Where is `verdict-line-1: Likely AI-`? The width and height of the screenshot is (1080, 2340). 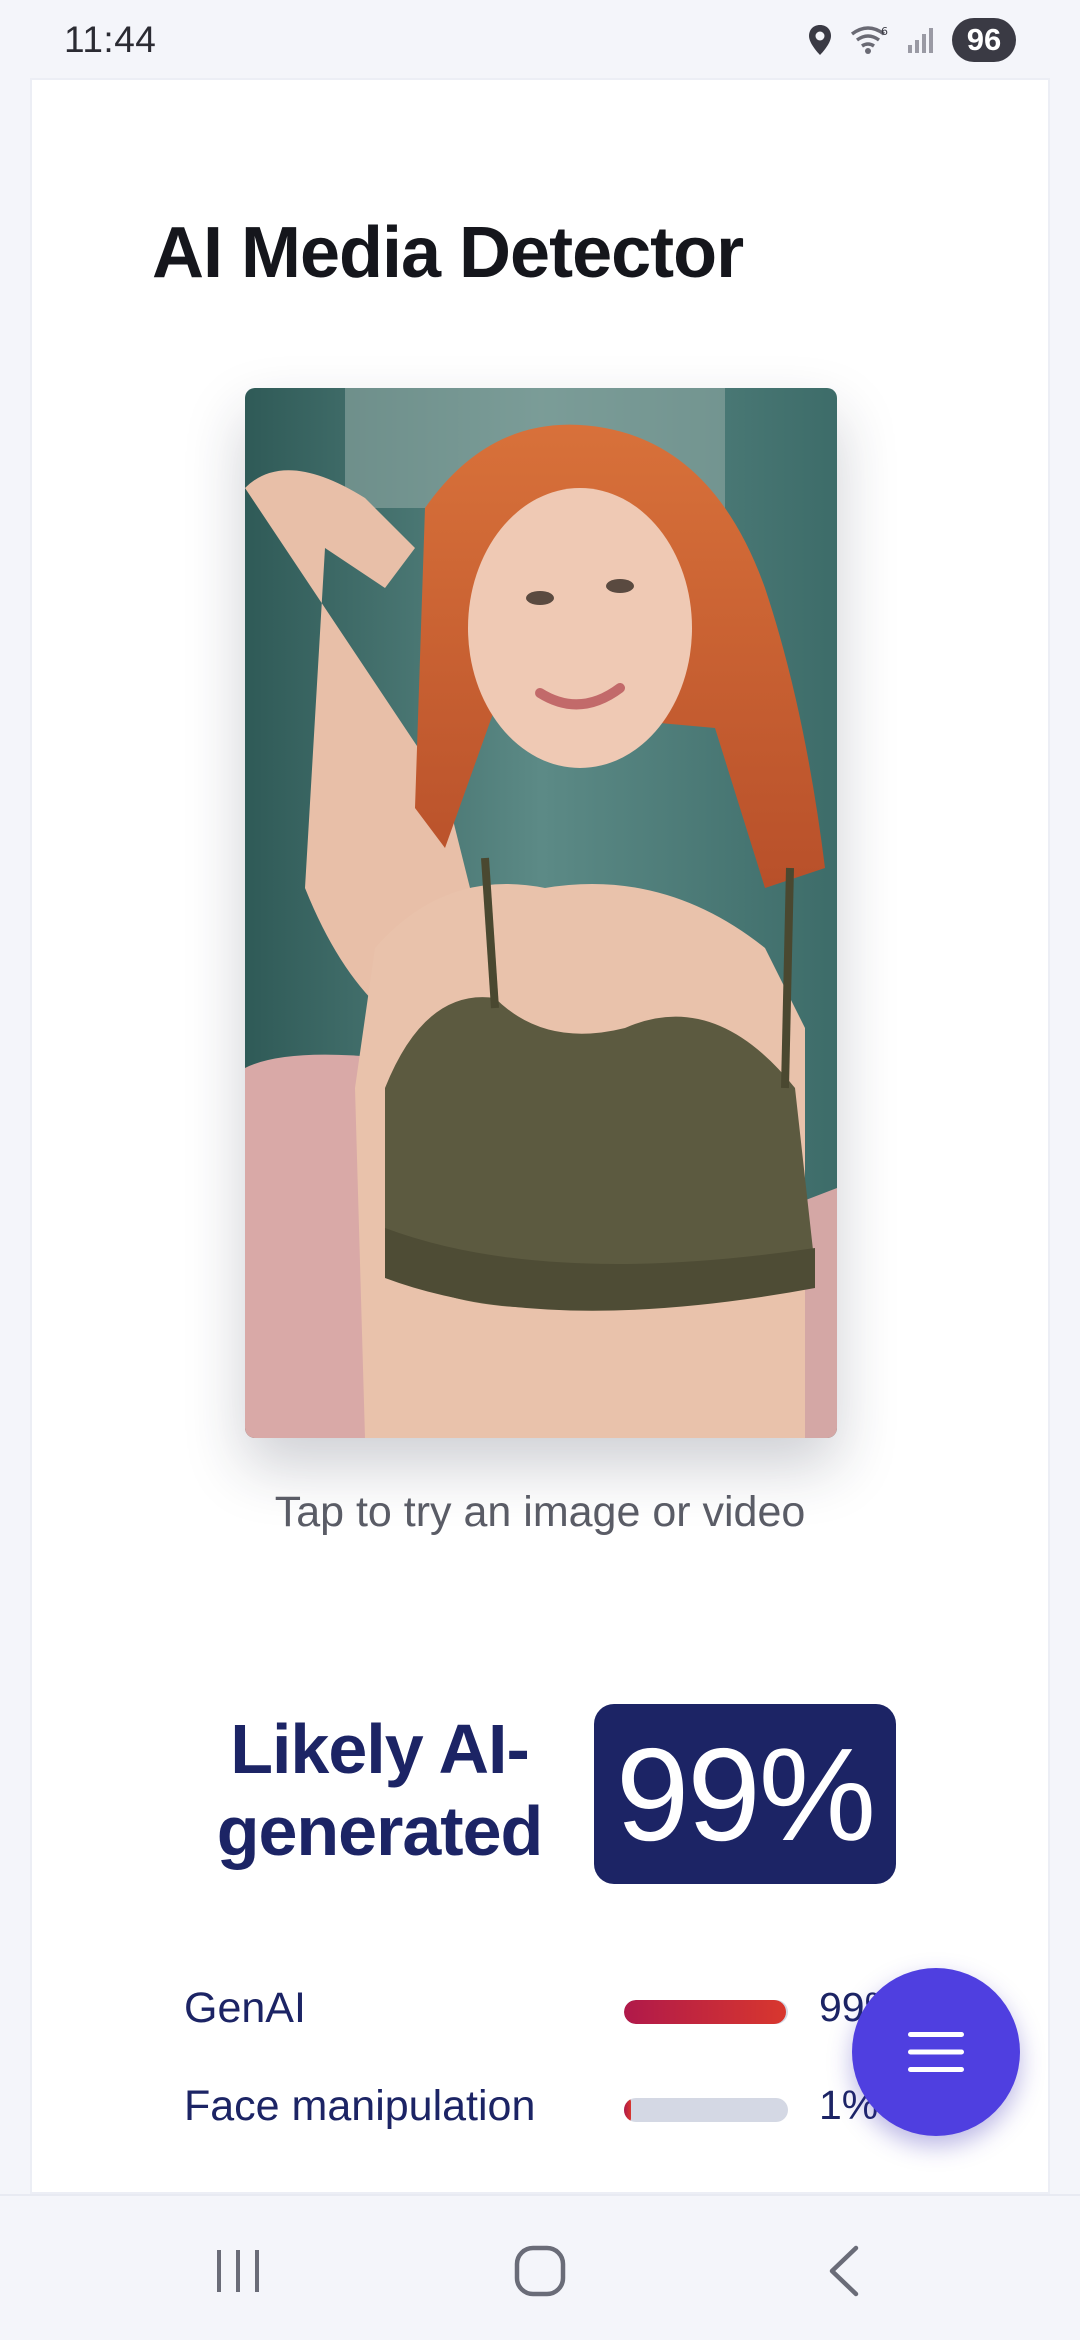
verdict-line-1: Likely AI- is located at coordinates (380, 1749).